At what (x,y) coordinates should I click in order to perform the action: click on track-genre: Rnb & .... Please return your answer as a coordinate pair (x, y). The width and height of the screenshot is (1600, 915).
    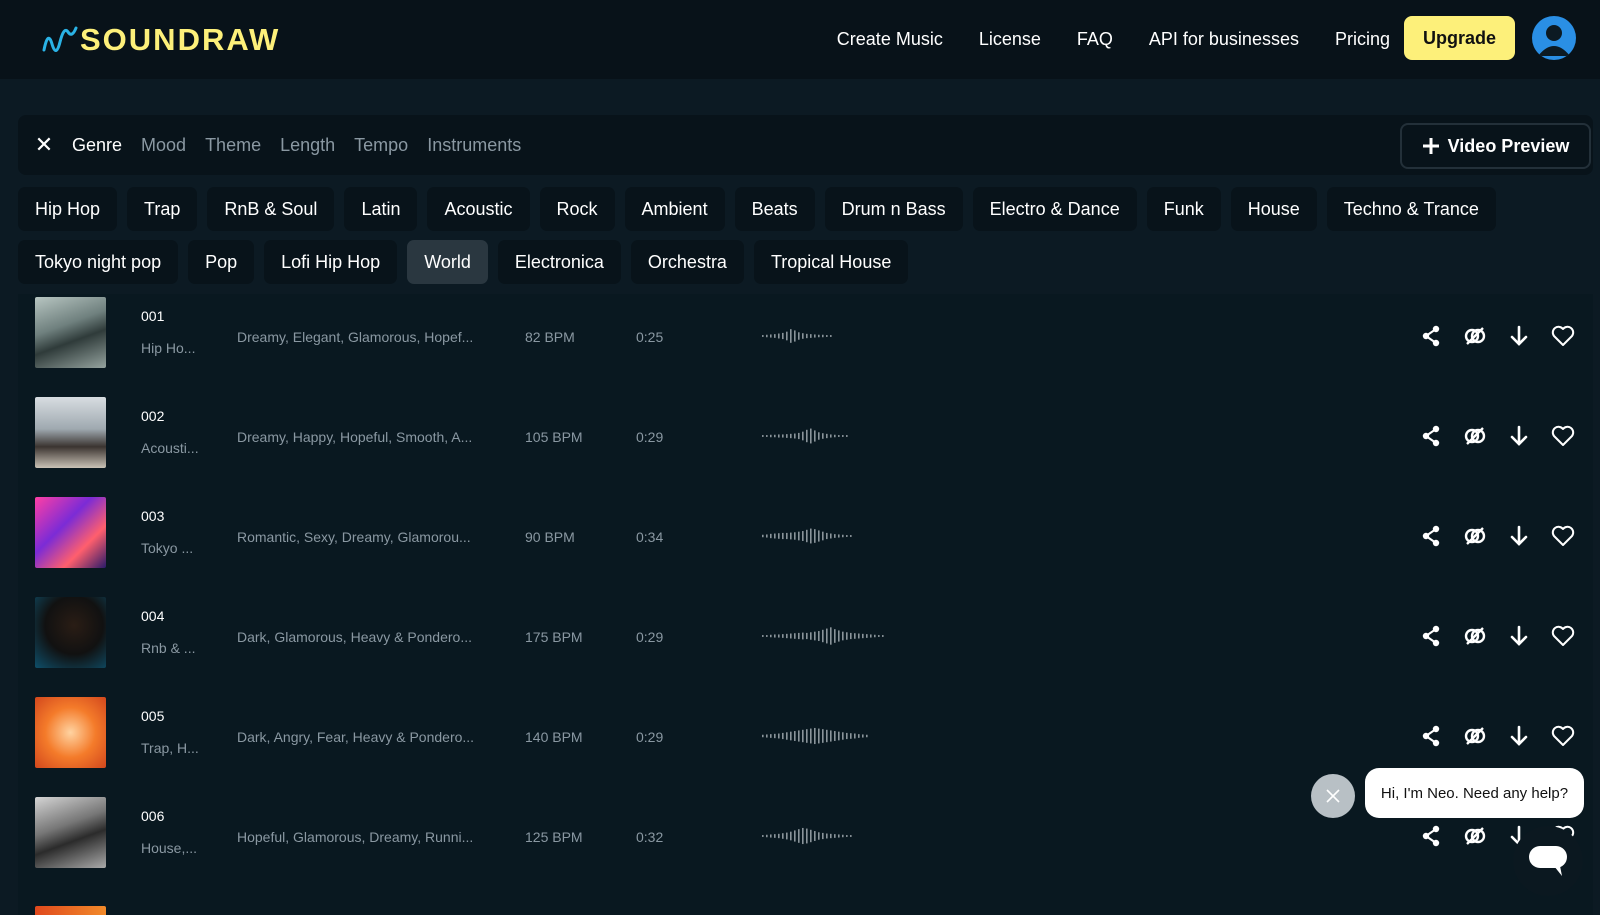
    Looking at the image, I should click on (168, 648).